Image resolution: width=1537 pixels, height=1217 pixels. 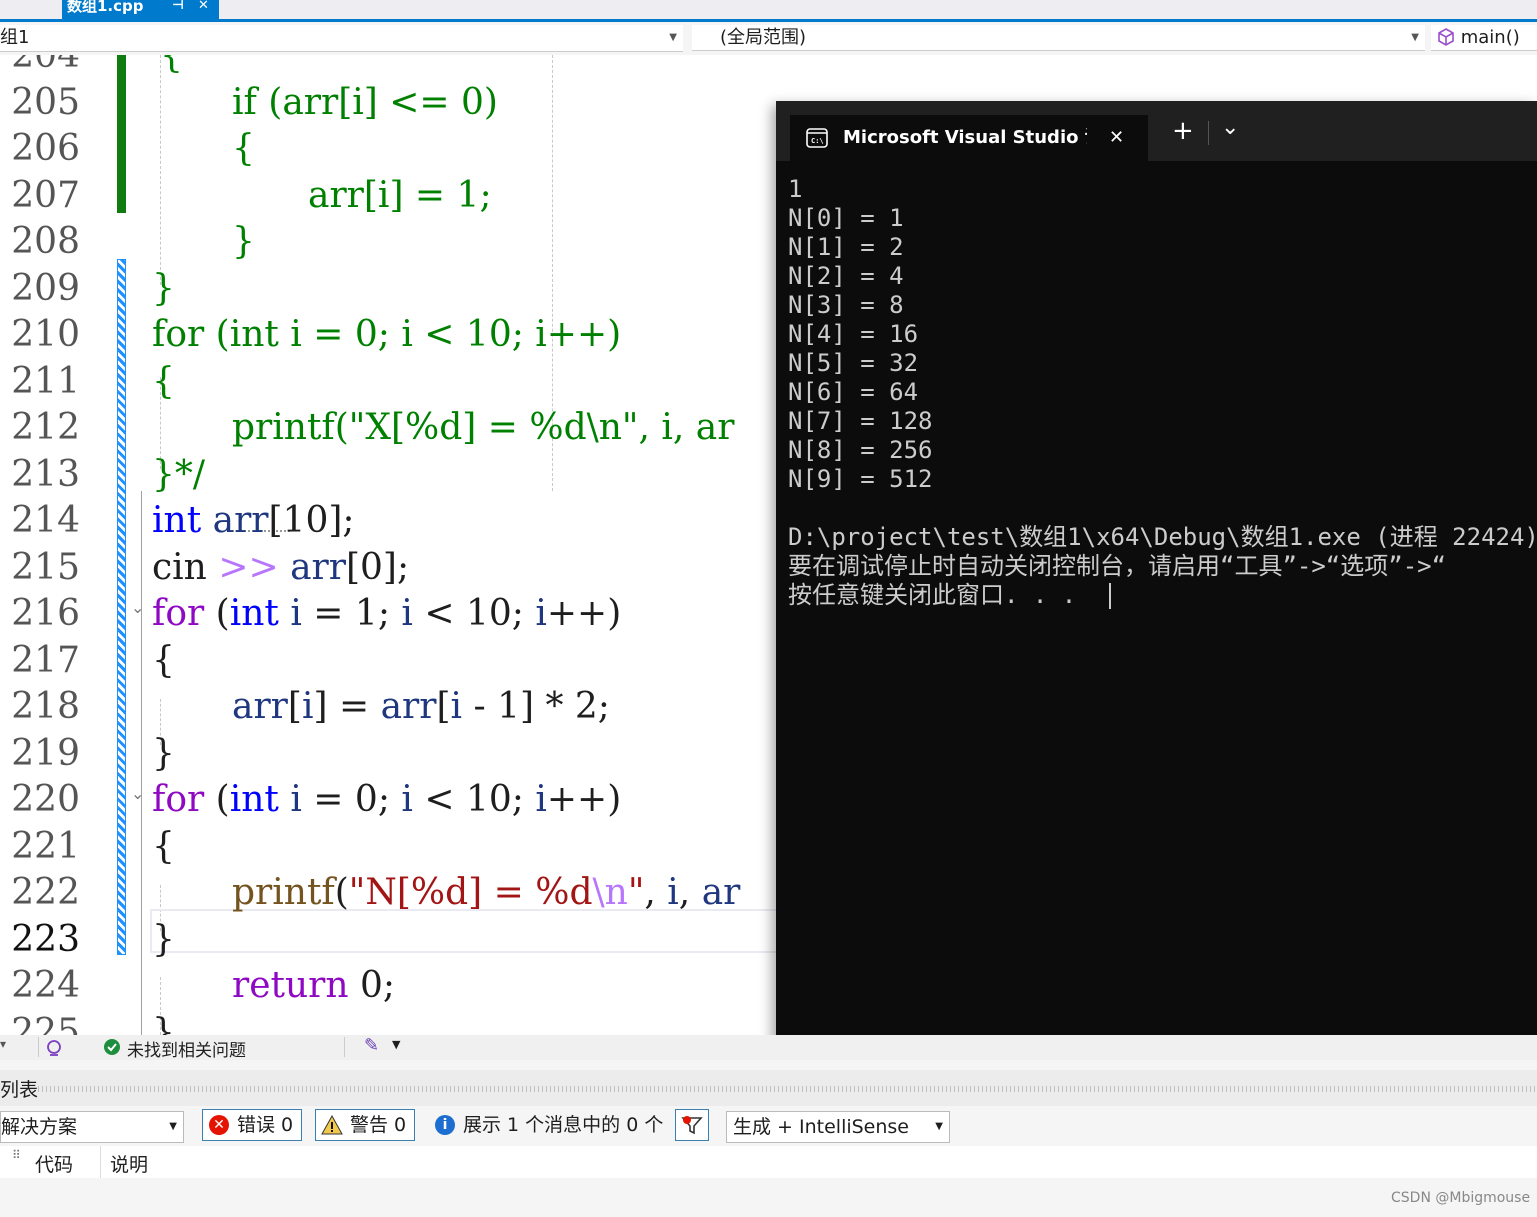 I want to click on code-token: for (int i = 0; i < 10; i++), so click(x=387, y=334).